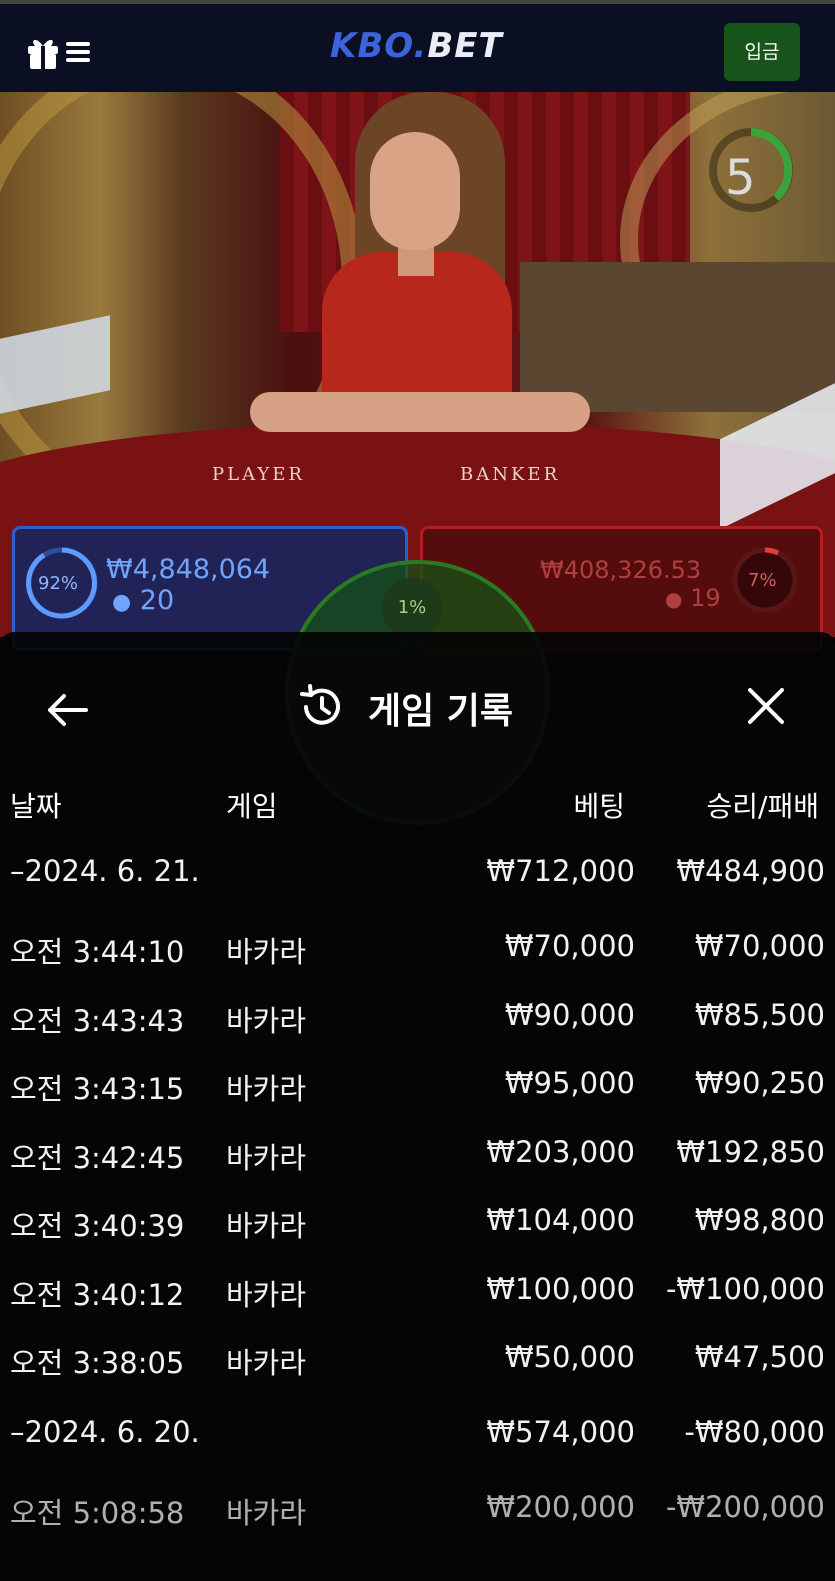 The height and width of the screenshot is (1581, 835). Describe the element at coordinates (97, 1226) in the screenshot. I see `row-date: 오전 3:40:39` at that location.